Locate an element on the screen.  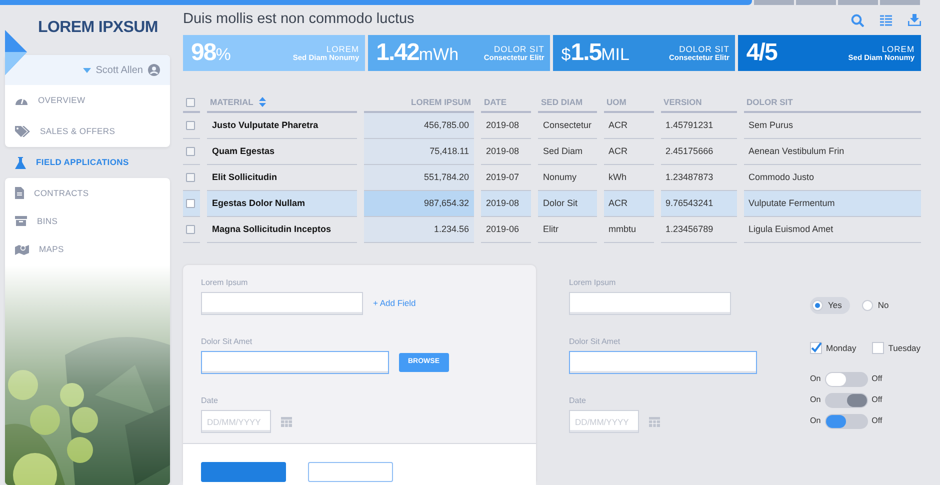
download-icon is located at coordinates (914, 20).